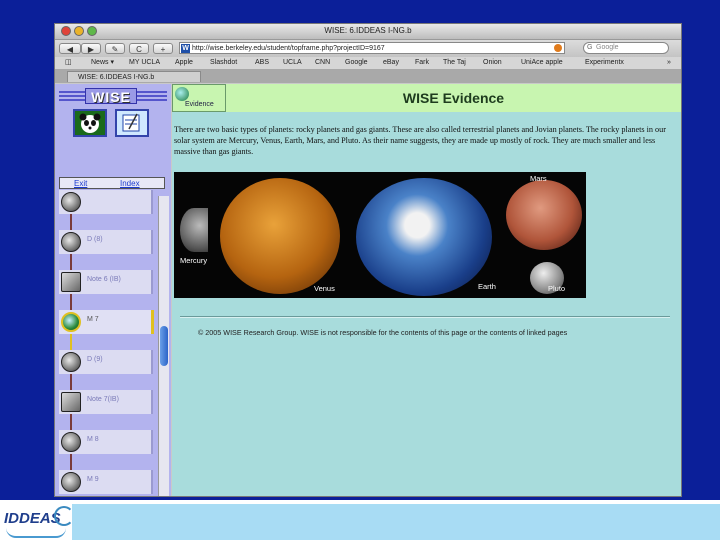  I want to click on wise-logo-text: WISE, so click(111, 96).